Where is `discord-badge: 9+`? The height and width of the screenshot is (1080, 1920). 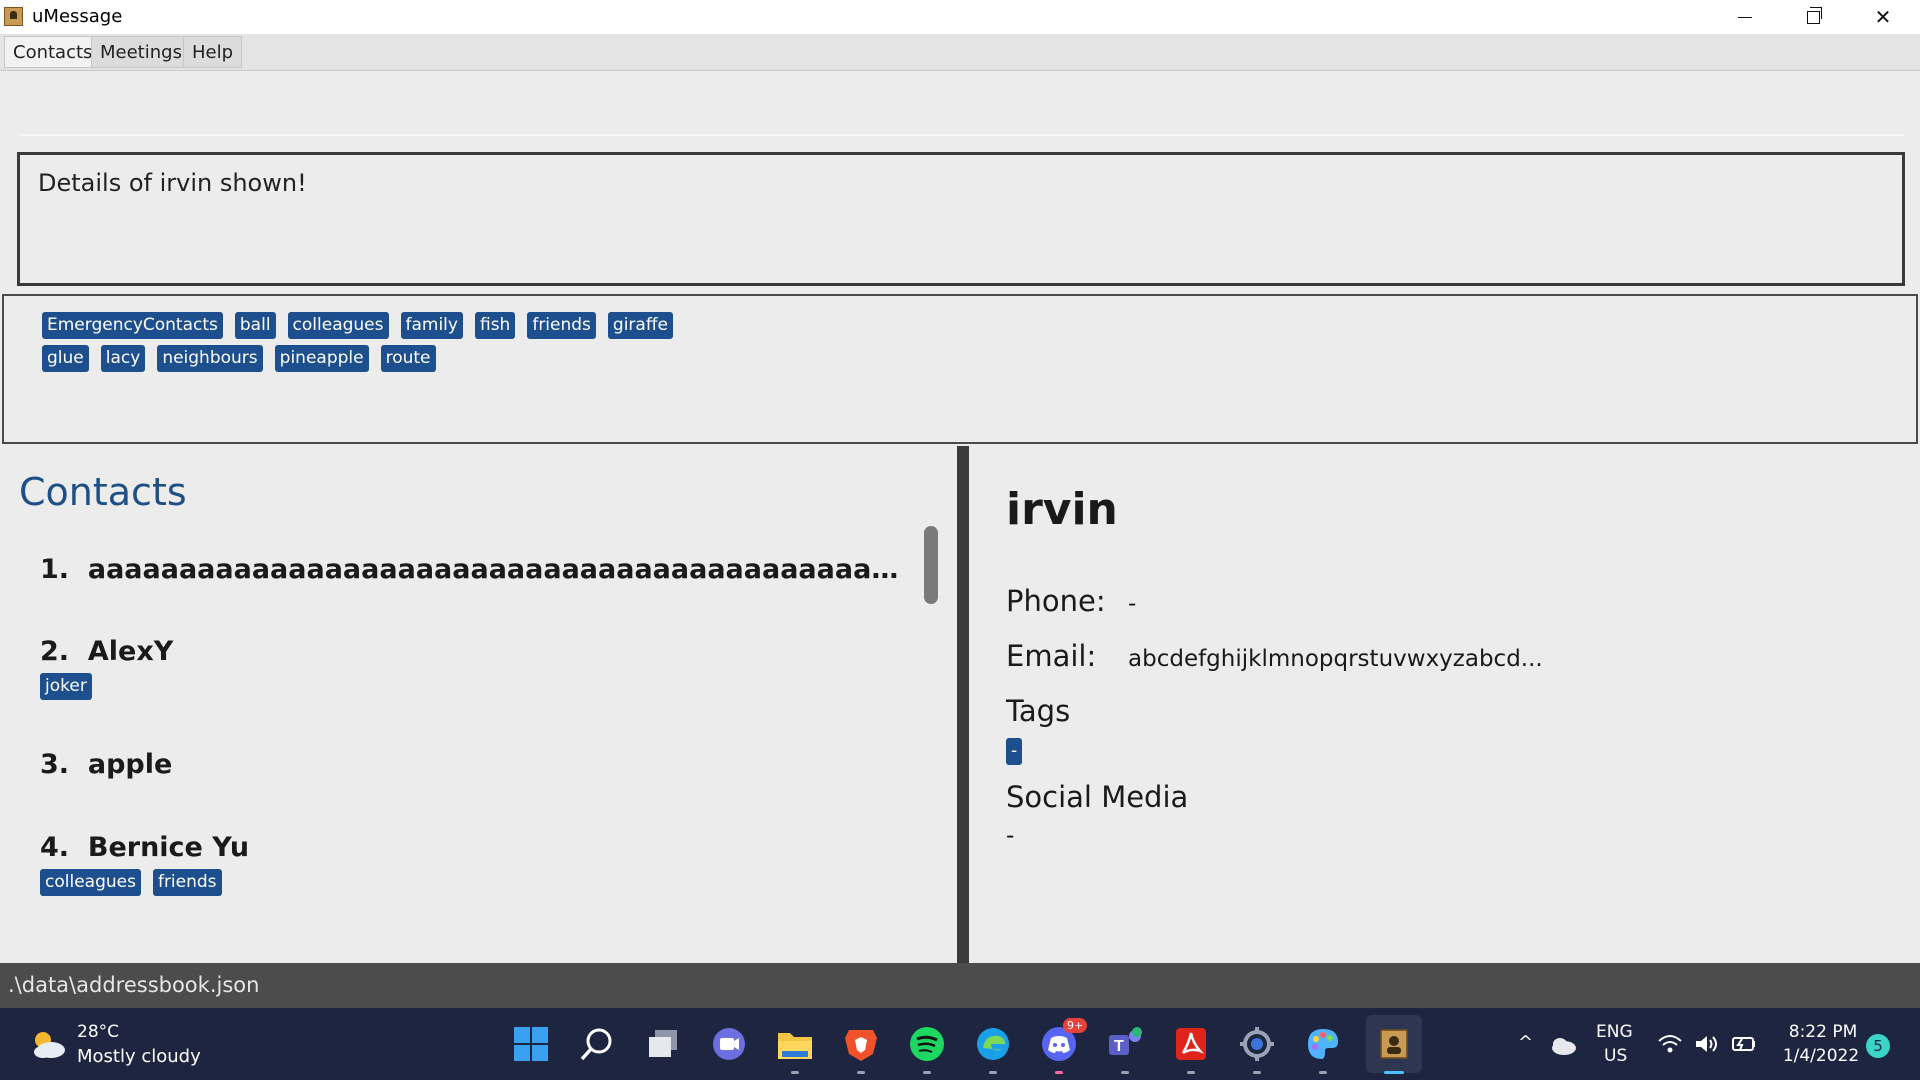
discord-badge: 9+ is located at coordinates (1075, 1025).